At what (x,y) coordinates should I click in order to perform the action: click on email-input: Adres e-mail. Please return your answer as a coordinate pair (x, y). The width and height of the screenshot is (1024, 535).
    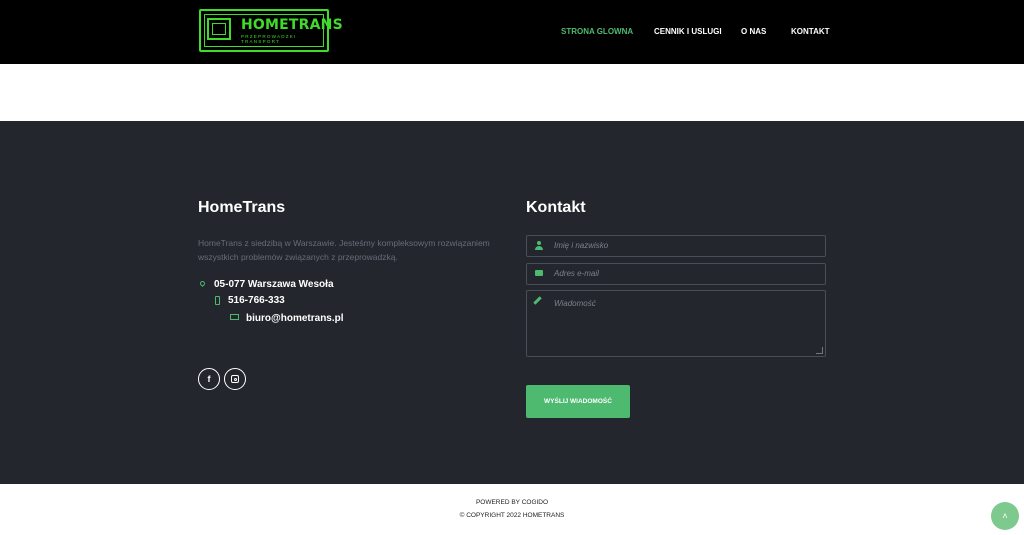
    Looking at the image, I should click on (676, 274).